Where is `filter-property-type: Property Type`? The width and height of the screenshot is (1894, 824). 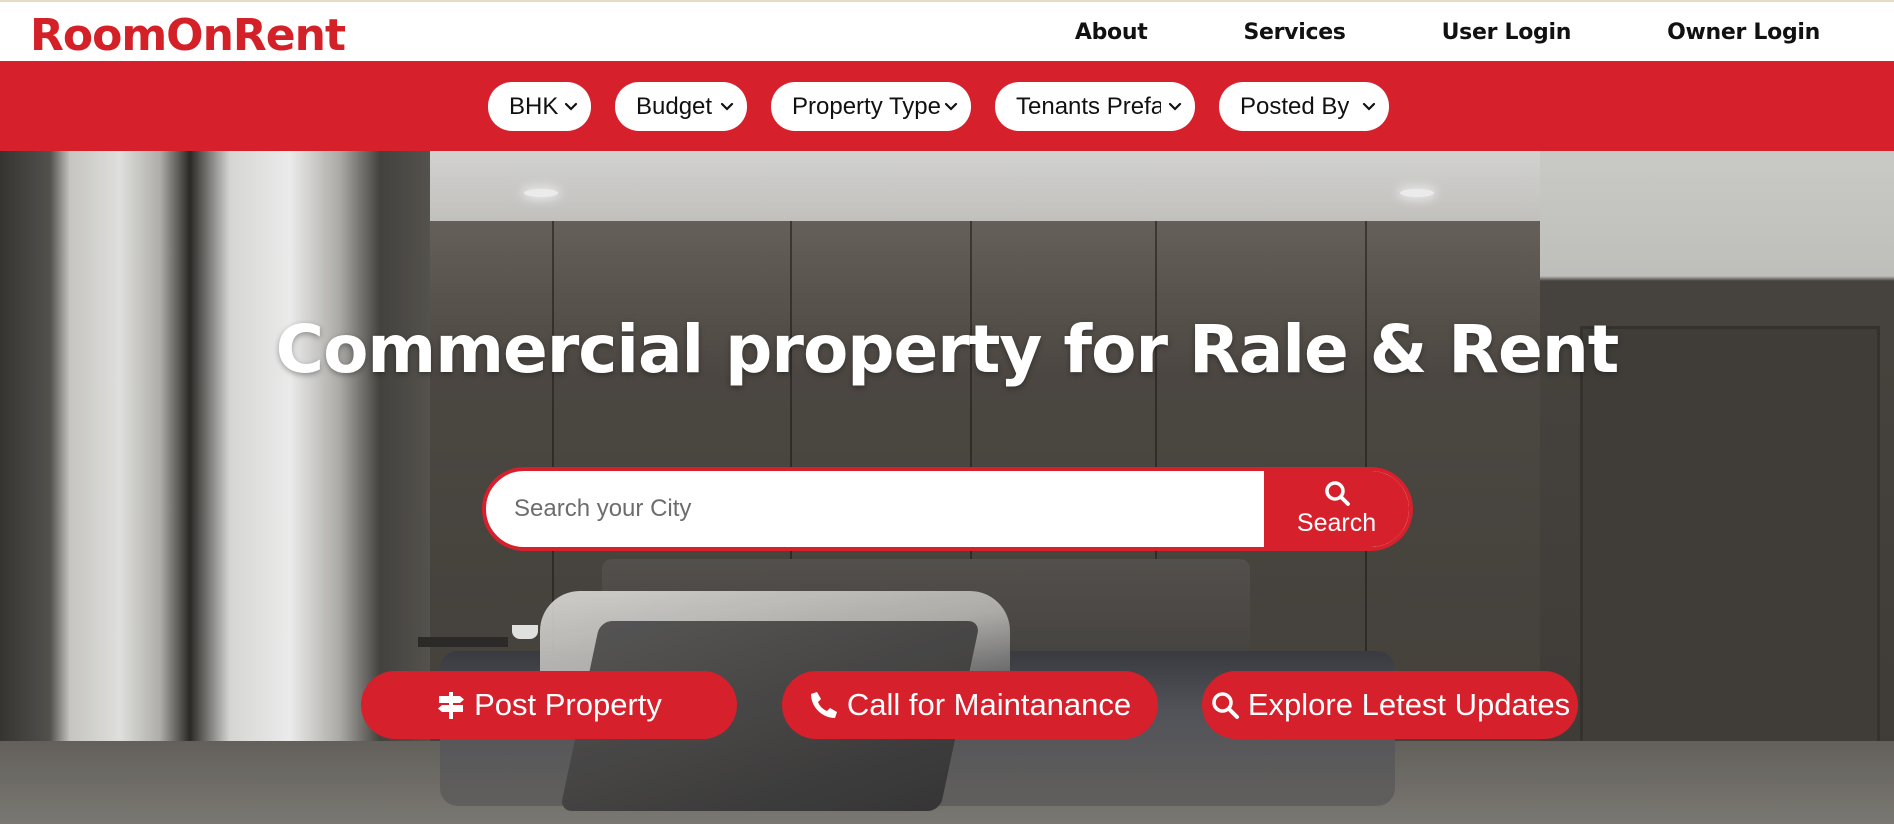
filter-property-type: Property Type is located at coordinates (871, 106).